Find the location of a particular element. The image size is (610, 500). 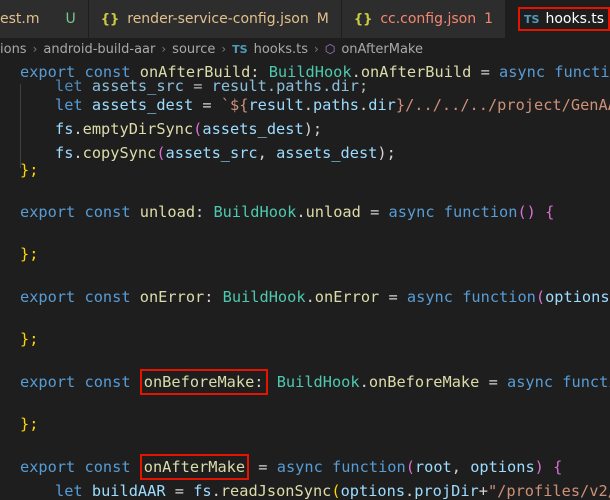

untracked-badge: U is located at coordinates (70, 19).